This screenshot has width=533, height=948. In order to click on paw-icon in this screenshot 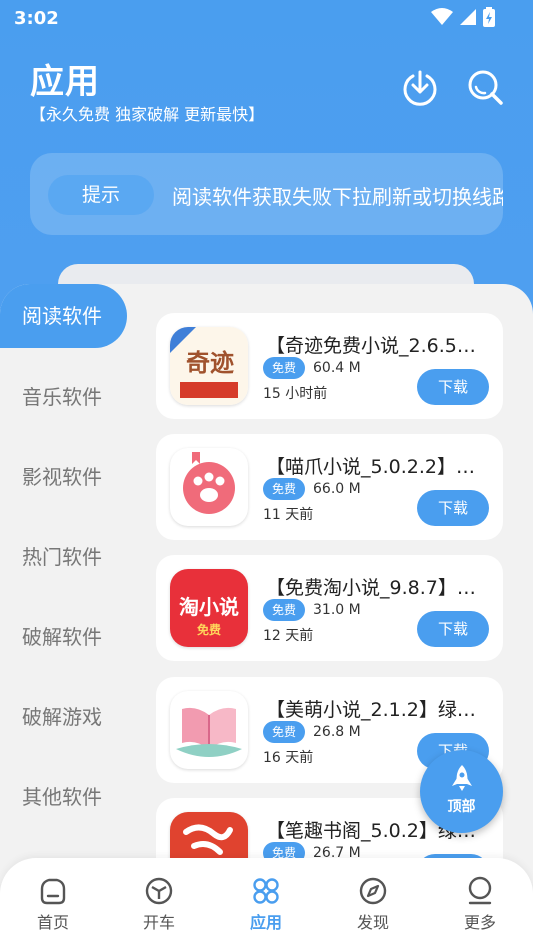, I will do `click(209, 487)`.